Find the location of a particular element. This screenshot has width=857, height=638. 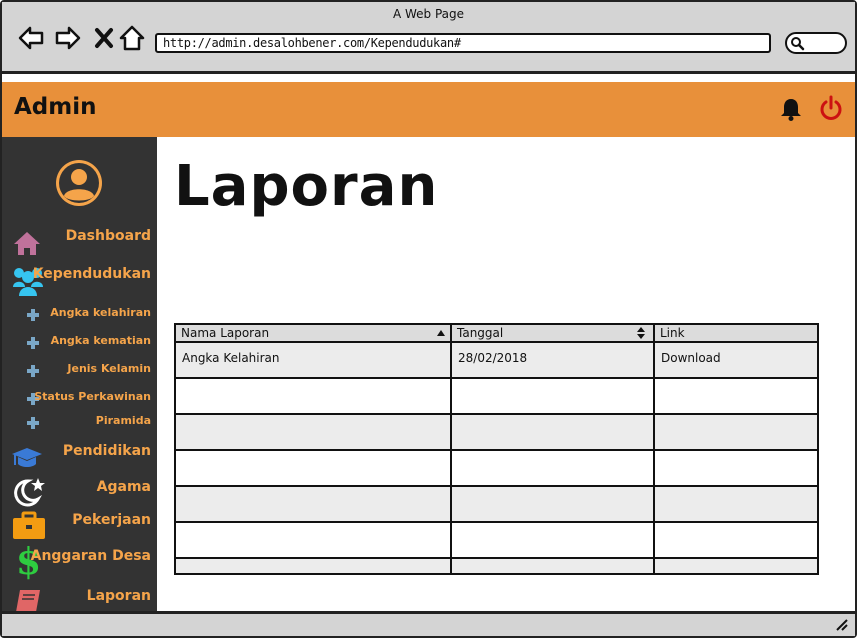

forward-icon is located at coordinates (68, 38).